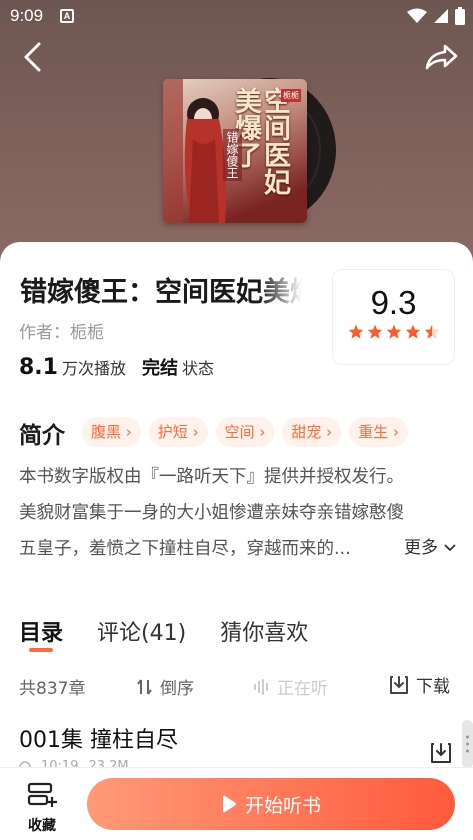 The width and height of the screenshot is (473, 840). I want to click on cover-subtitle-text: 错嫁傻王, so click(232, 155).